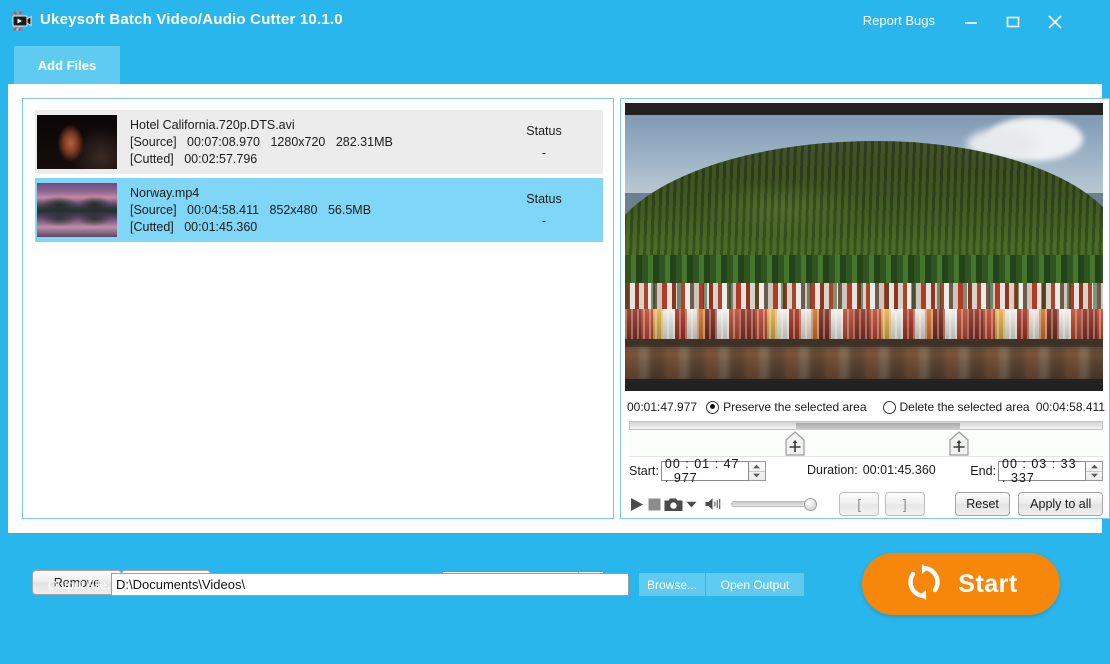 The image size is (1110, 664). Describe the element at coordinates (637, 504) in the screenshot. I see `play-icon` at that location.